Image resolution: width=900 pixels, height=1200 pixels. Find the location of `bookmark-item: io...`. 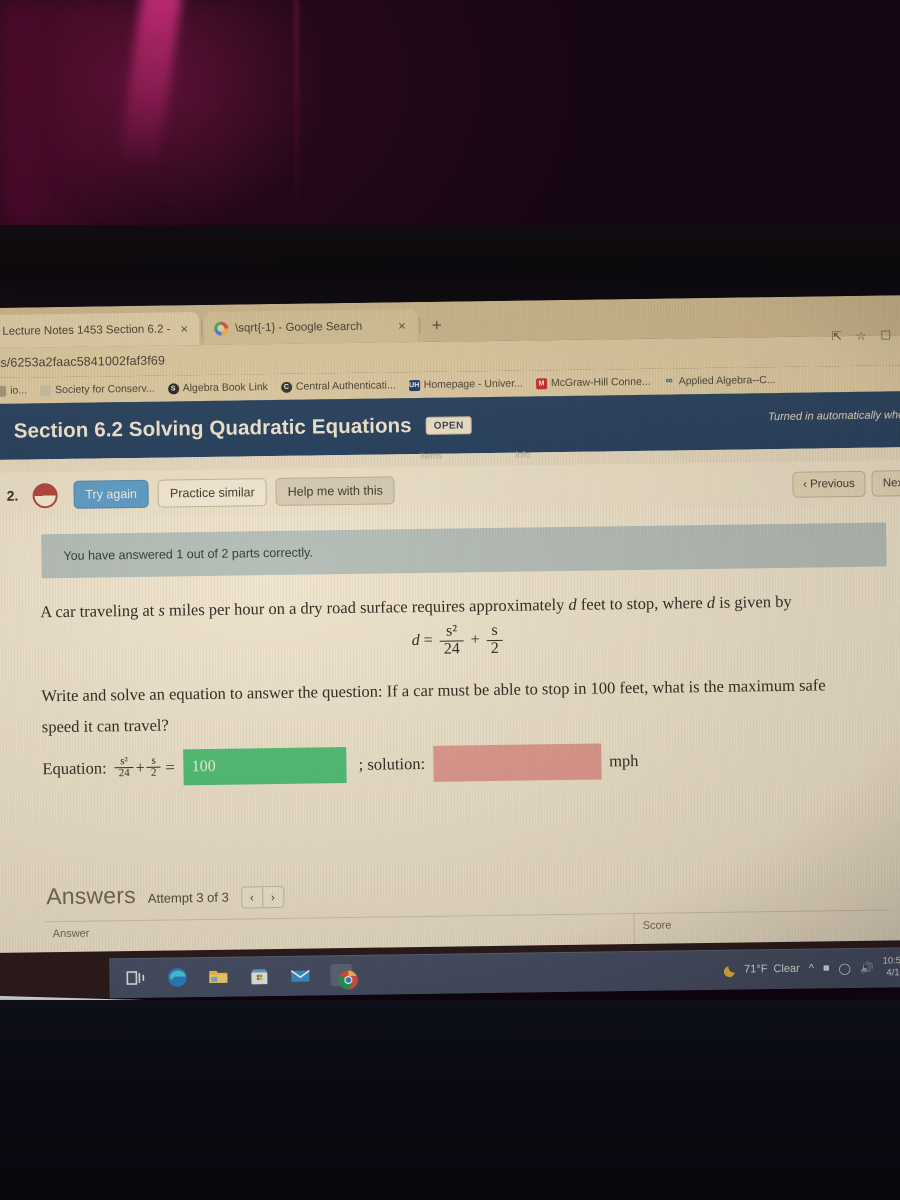

bookmark-item: io... is located at coordinates (13, 390).